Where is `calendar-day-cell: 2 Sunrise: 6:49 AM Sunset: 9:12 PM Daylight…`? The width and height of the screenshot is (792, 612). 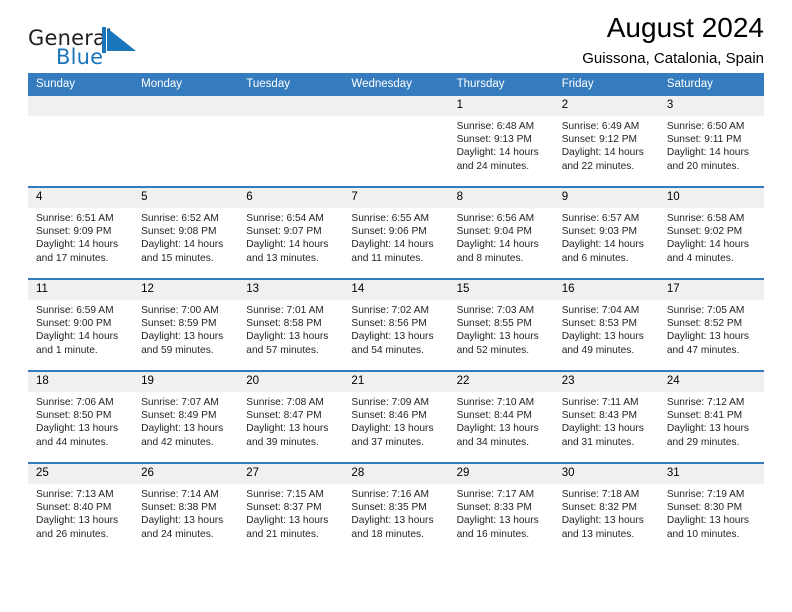 calendar-day-cell: 2 Sunrise: 6:49 AM Sunset: 9:12 PM Daylight… is located at coordinates (606, 141).